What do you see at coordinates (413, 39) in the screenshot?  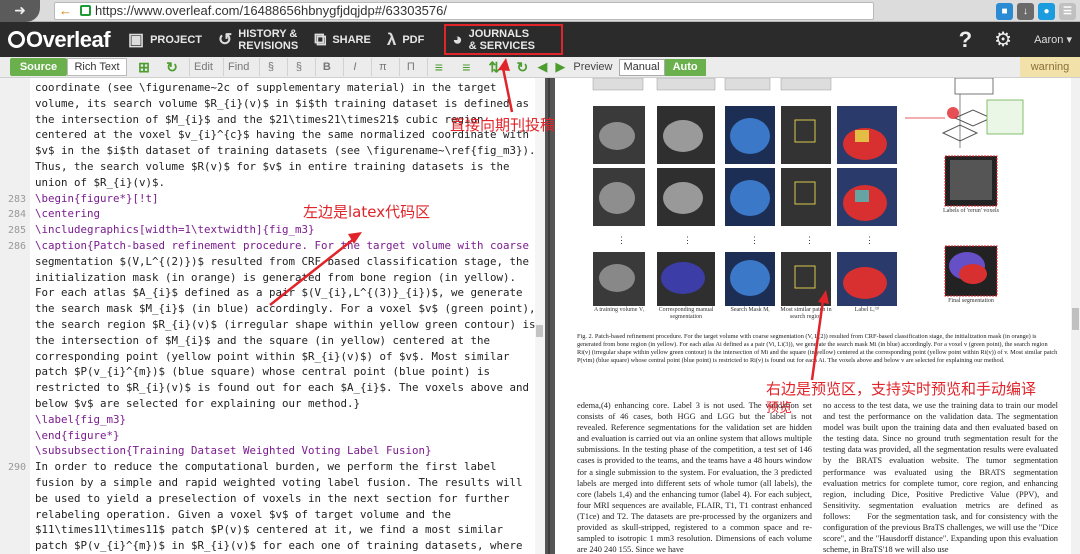 I see `pdf-label: PDF` at bounding box center [413, 39].